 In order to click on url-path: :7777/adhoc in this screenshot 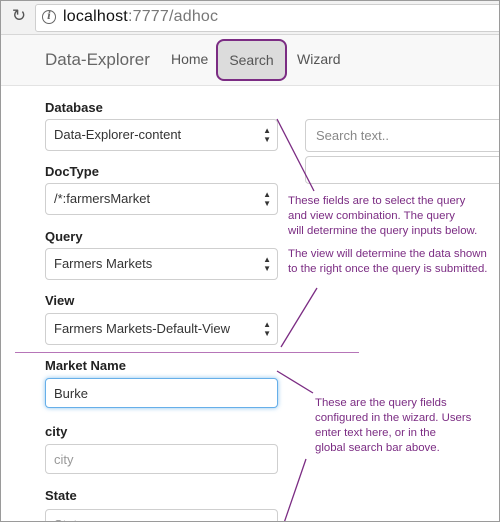, I will do `click(173, 16)`.